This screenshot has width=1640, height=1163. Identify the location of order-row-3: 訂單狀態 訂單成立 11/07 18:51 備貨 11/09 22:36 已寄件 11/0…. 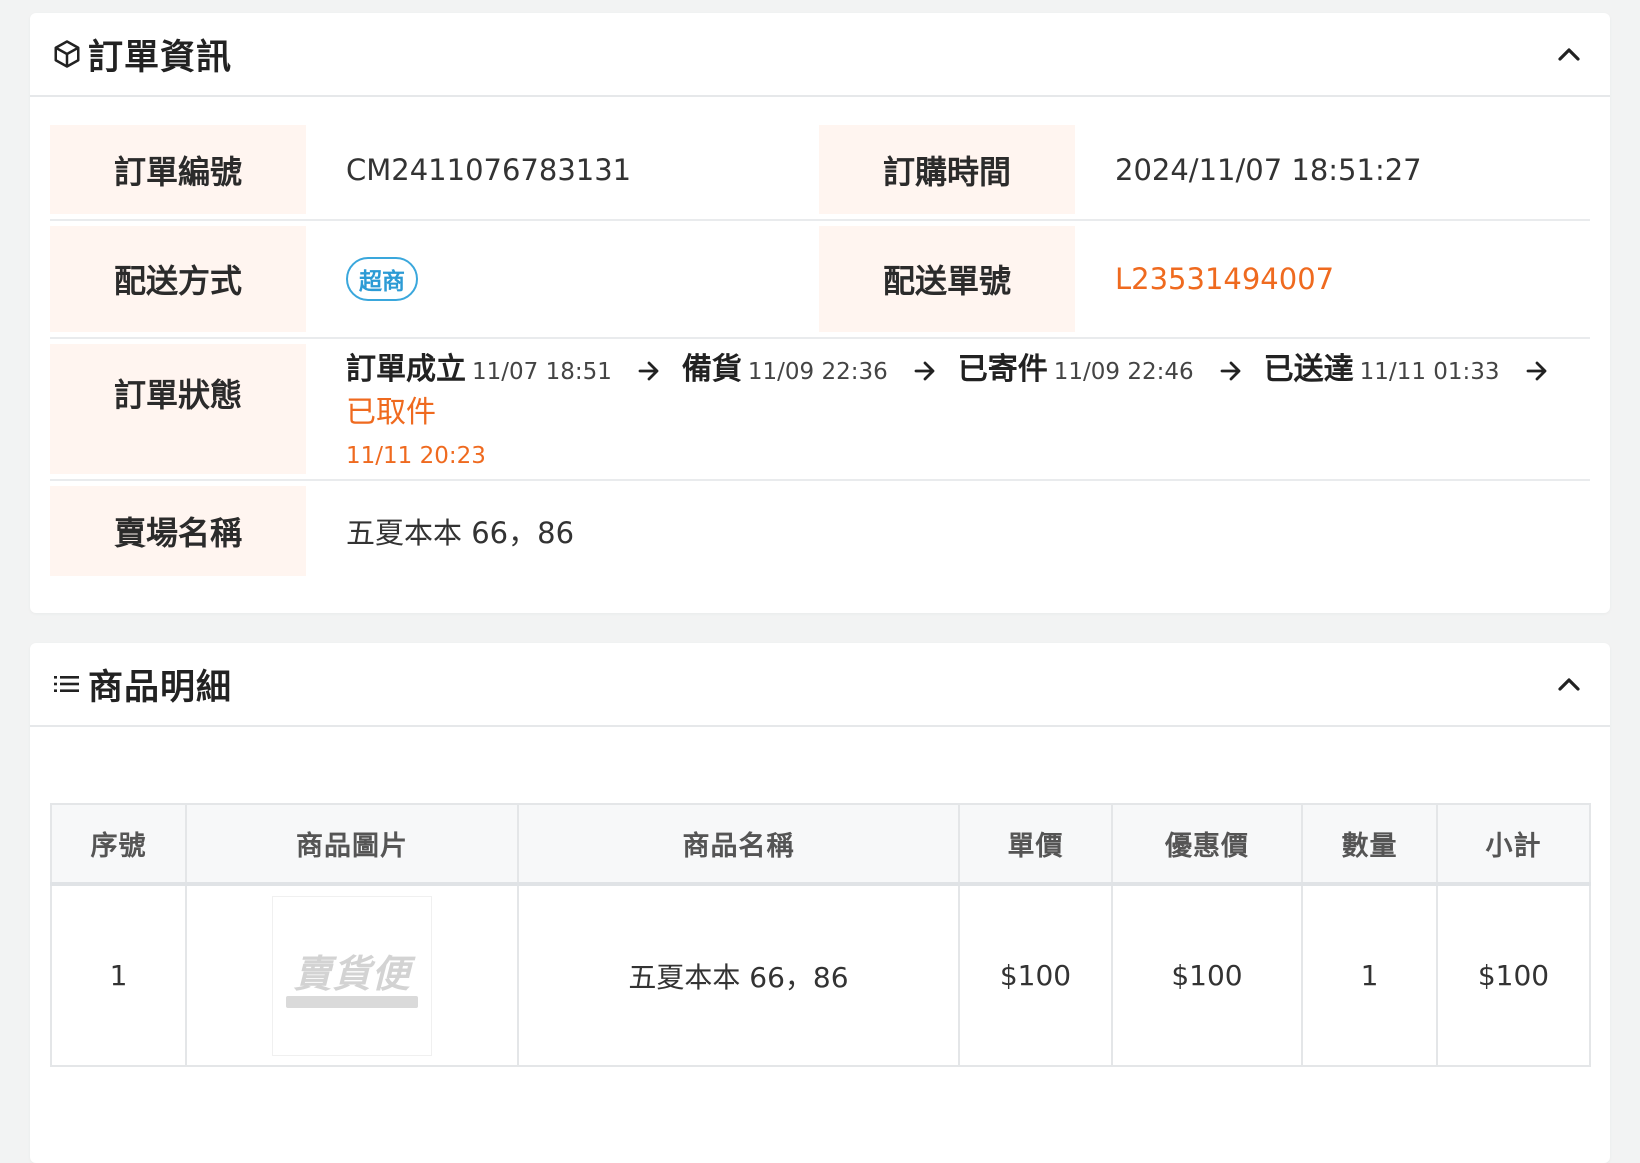
(820, 410).